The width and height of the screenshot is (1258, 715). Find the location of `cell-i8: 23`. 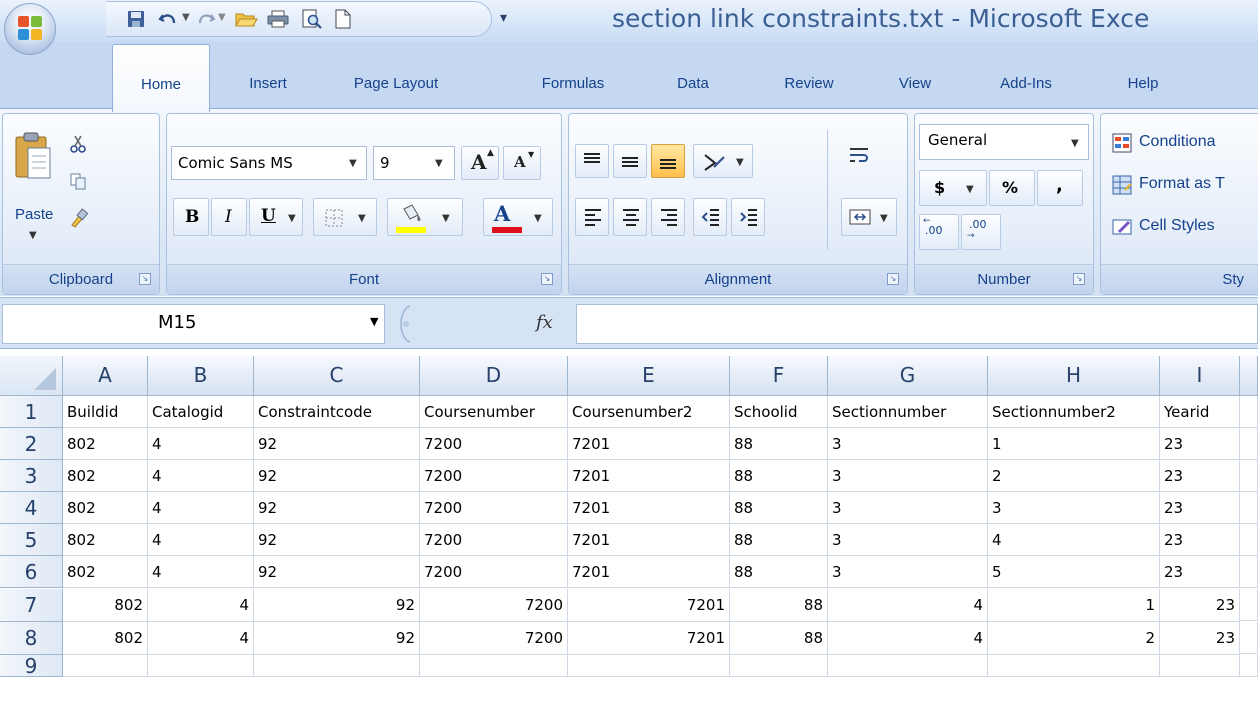

cell-i8: 23 is located at coordinates (1200, 638).